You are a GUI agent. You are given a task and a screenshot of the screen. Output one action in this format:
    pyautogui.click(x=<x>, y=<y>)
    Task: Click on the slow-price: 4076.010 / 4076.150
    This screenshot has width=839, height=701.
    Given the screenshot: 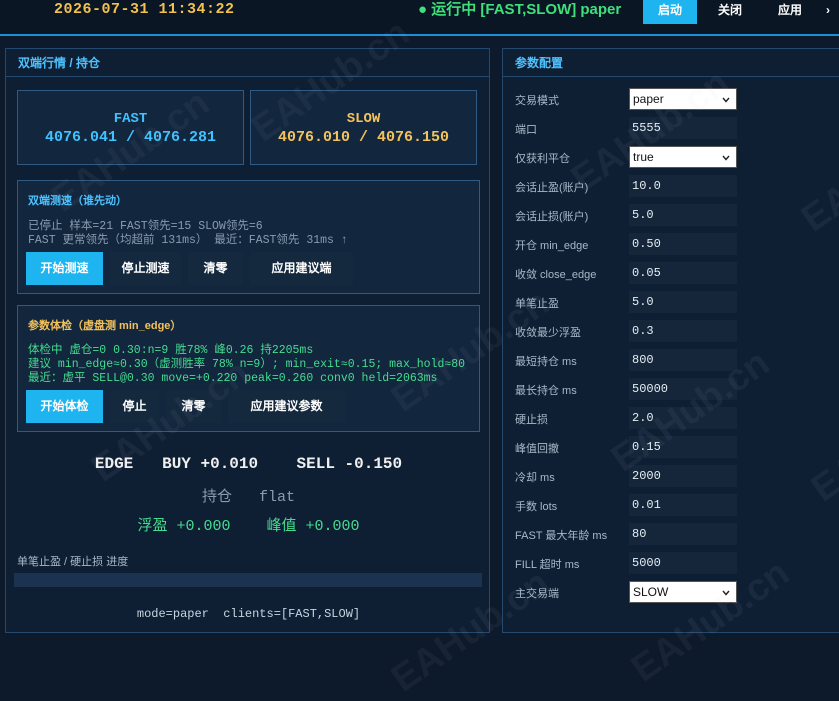 What is the action you would take?
    pyautogui.click(x=363, y=137)
    